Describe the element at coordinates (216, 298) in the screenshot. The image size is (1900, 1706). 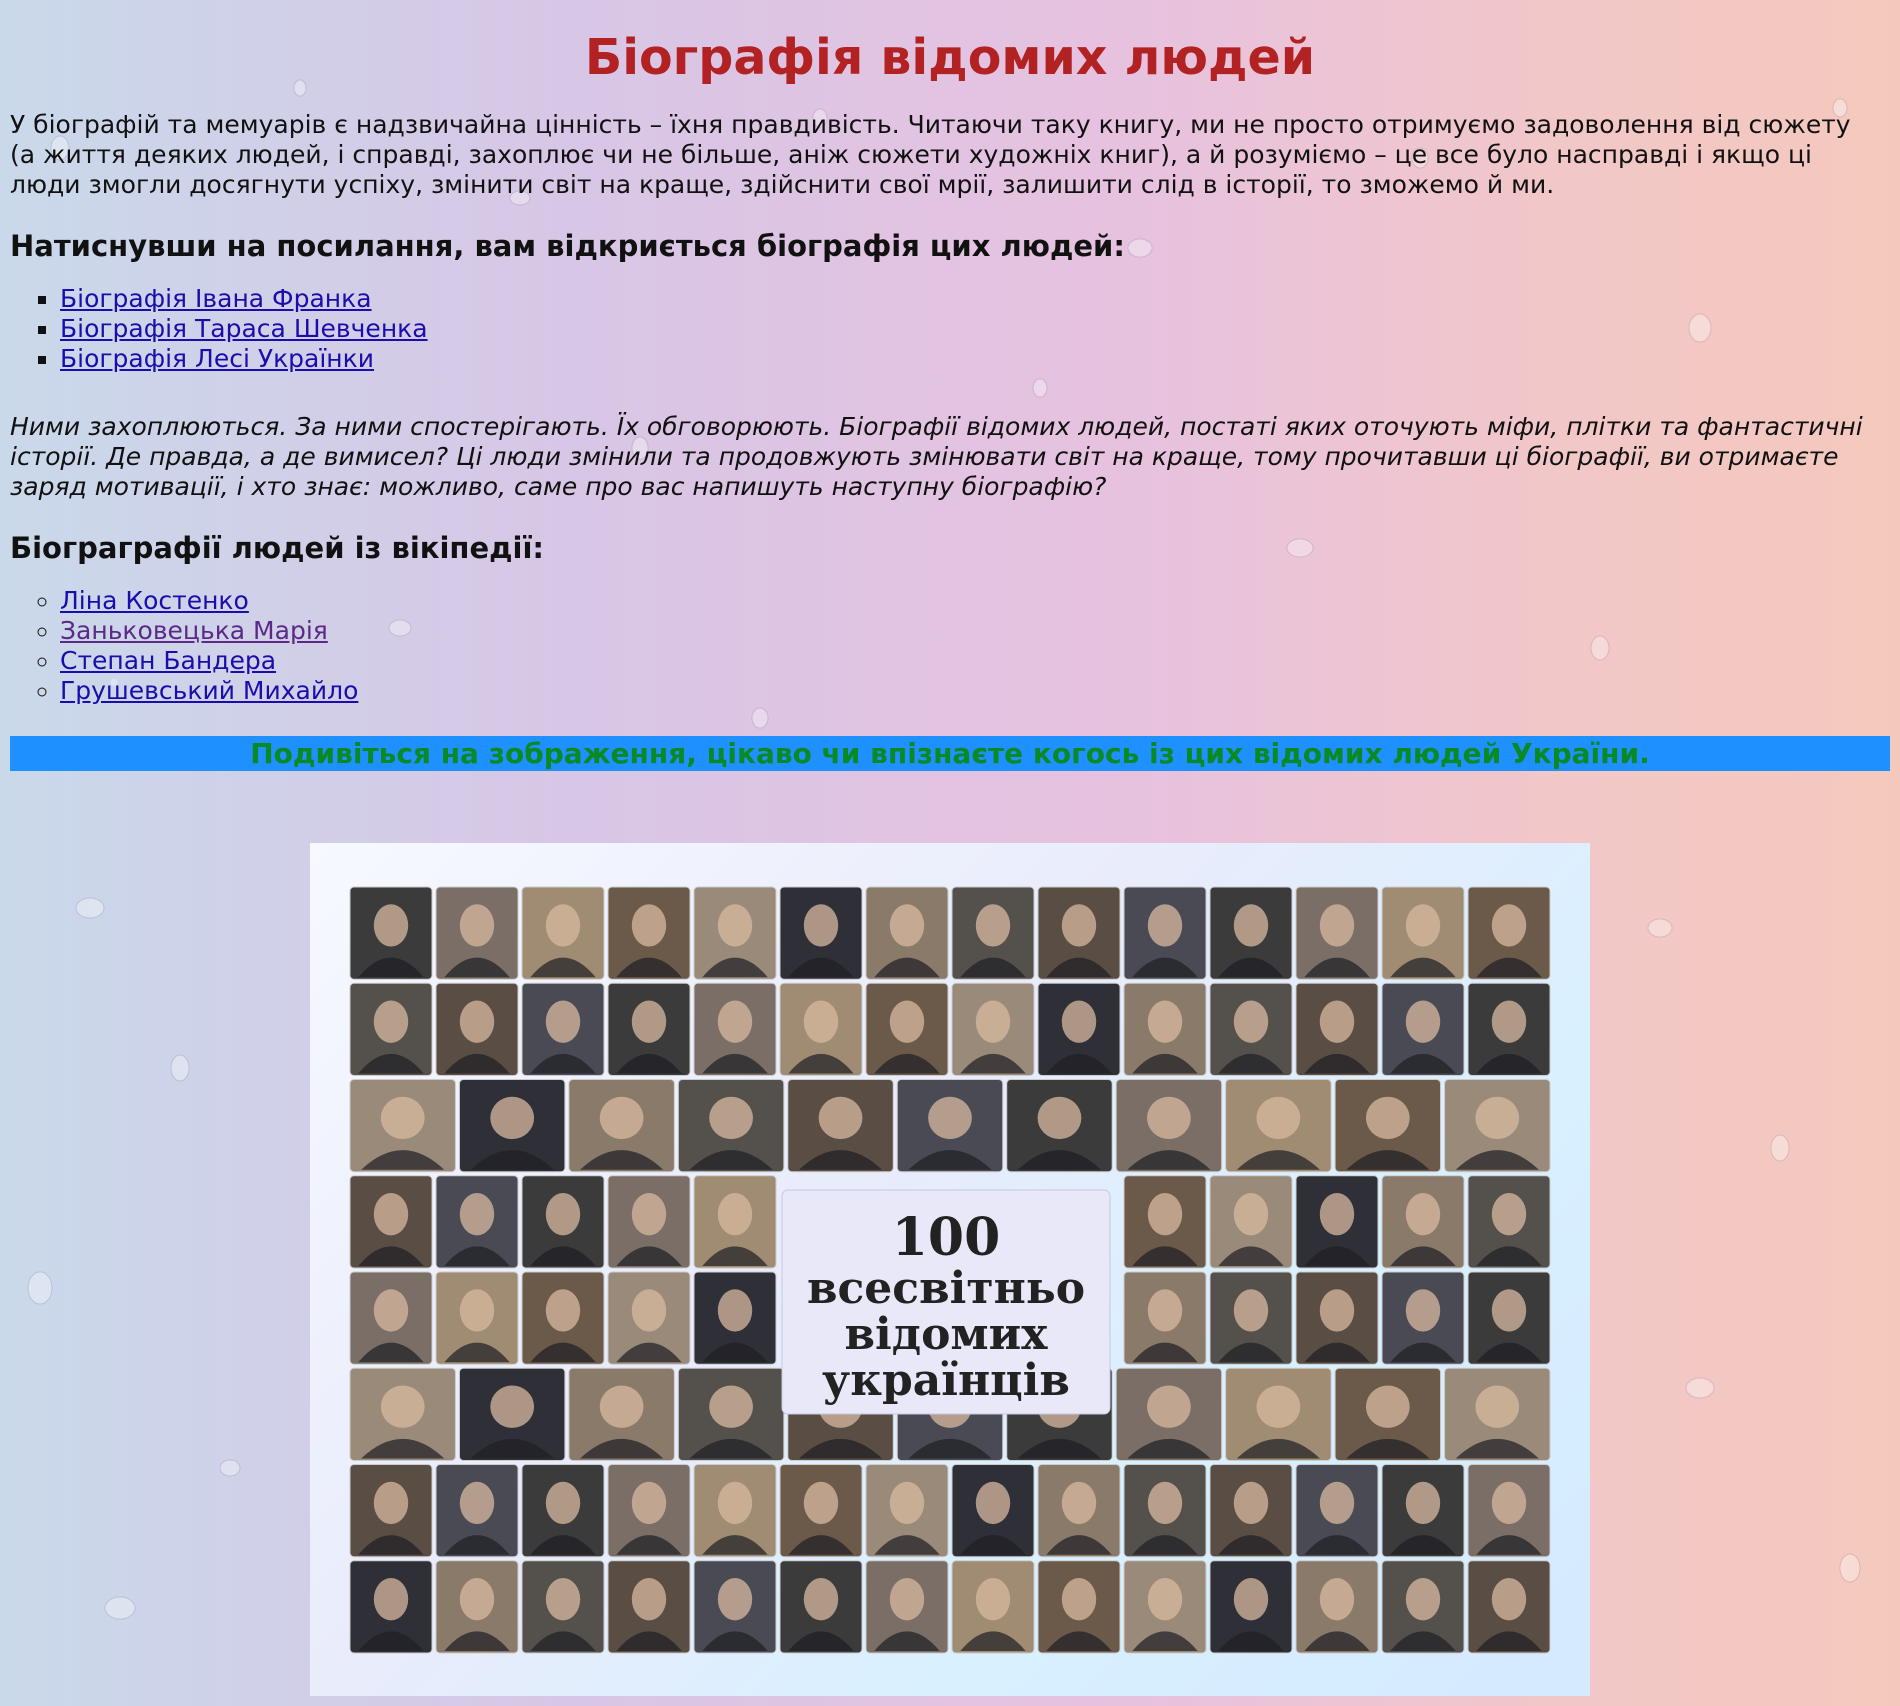
I see `link-franko-biography: Біографія Івана Франка` at that location.